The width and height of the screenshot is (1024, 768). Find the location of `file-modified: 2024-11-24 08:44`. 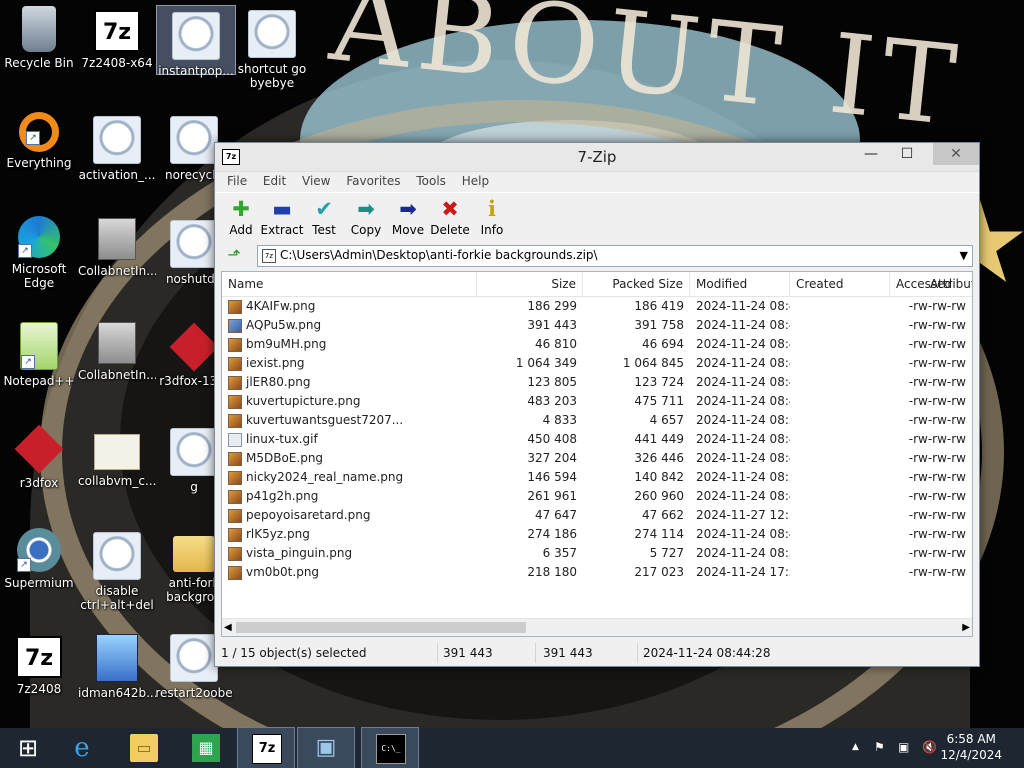

file-modified: 2024-11-24 08:44 is located at coordinates (743, 458).